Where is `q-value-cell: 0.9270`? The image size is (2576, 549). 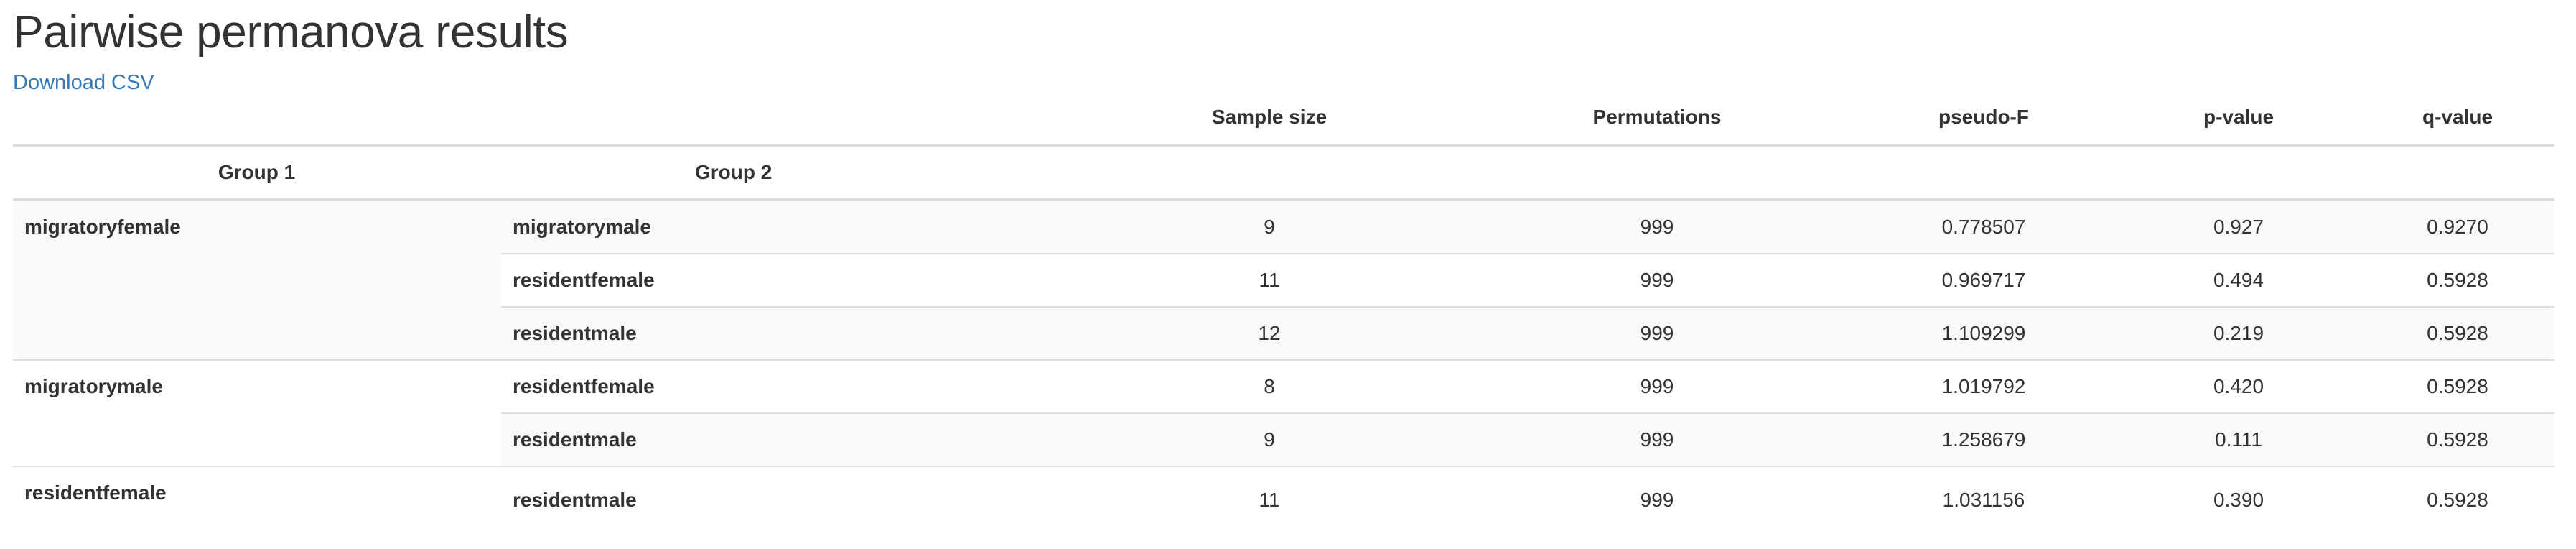 q-value-cell: 0.9270 is located at coordinates (2457, 226).